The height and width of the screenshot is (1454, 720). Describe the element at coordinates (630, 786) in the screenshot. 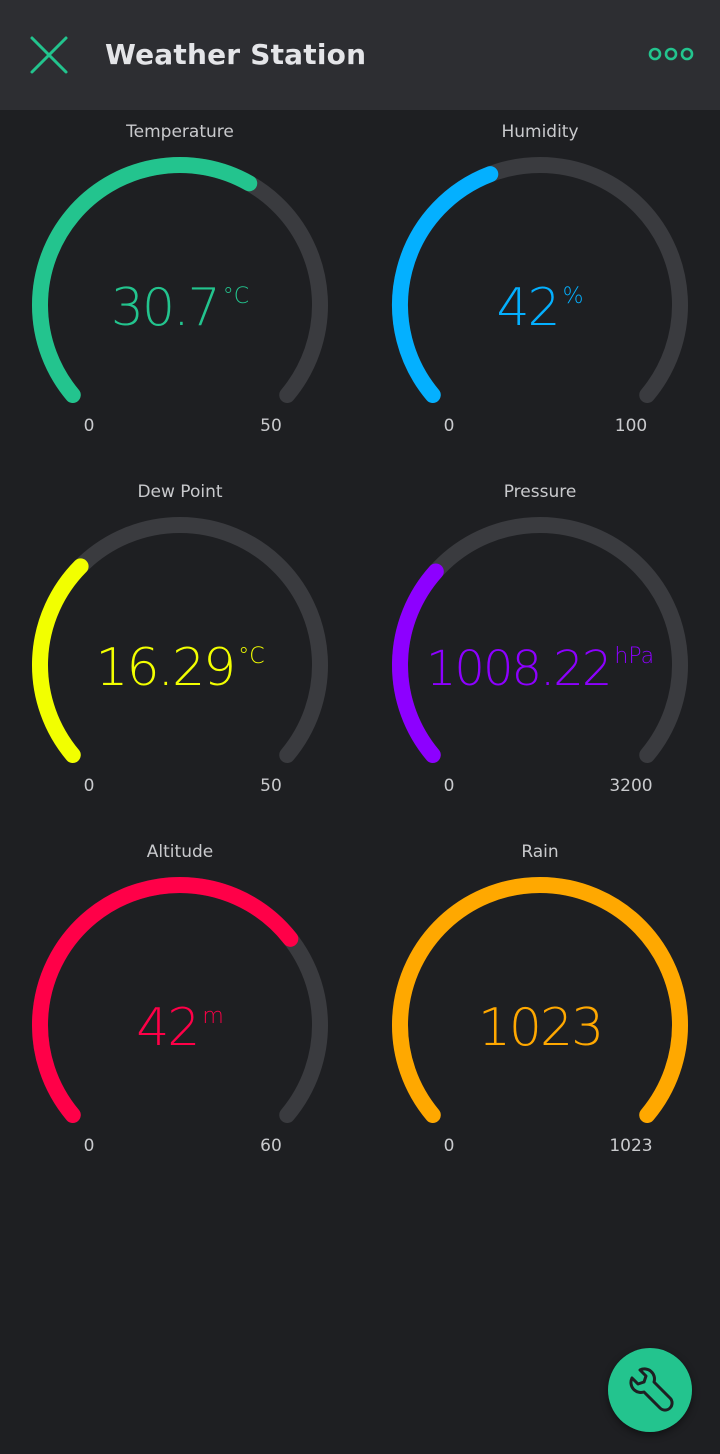

I see `gauge-max: 3200` at that location.